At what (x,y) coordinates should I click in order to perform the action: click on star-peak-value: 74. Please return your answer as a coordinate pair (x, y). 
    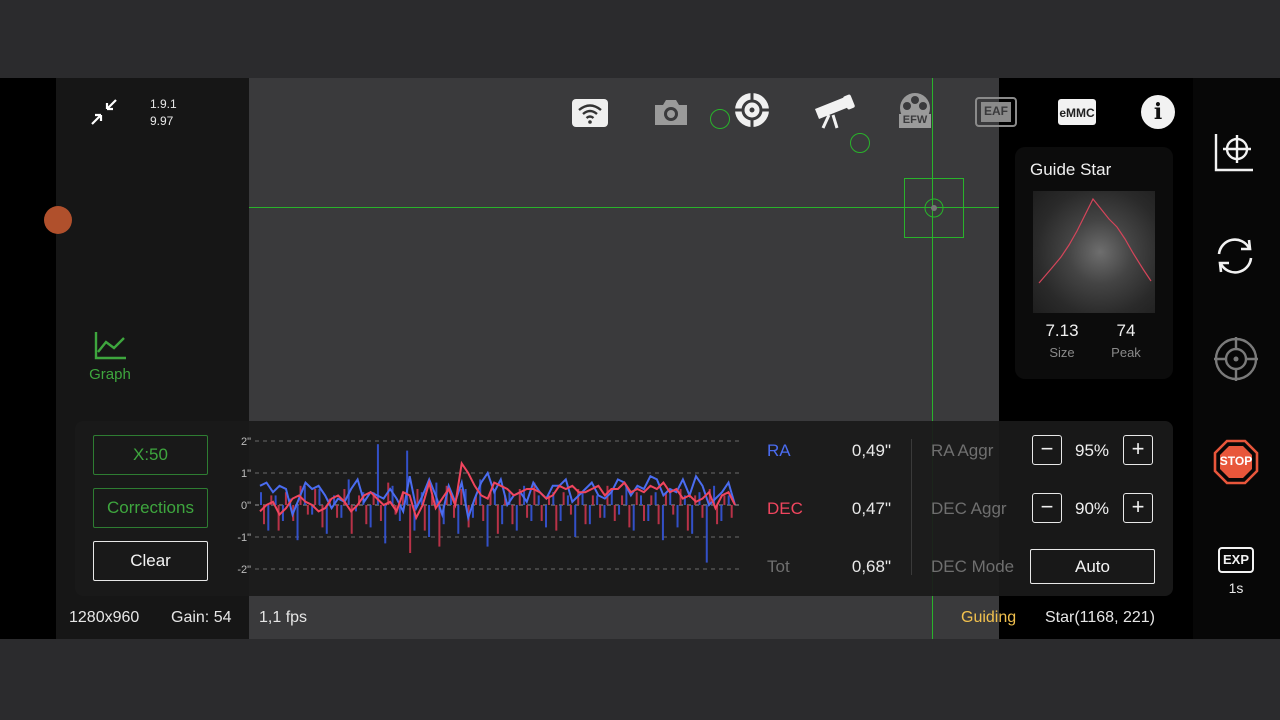
    Looking at the image, I should click on (1126, 330).